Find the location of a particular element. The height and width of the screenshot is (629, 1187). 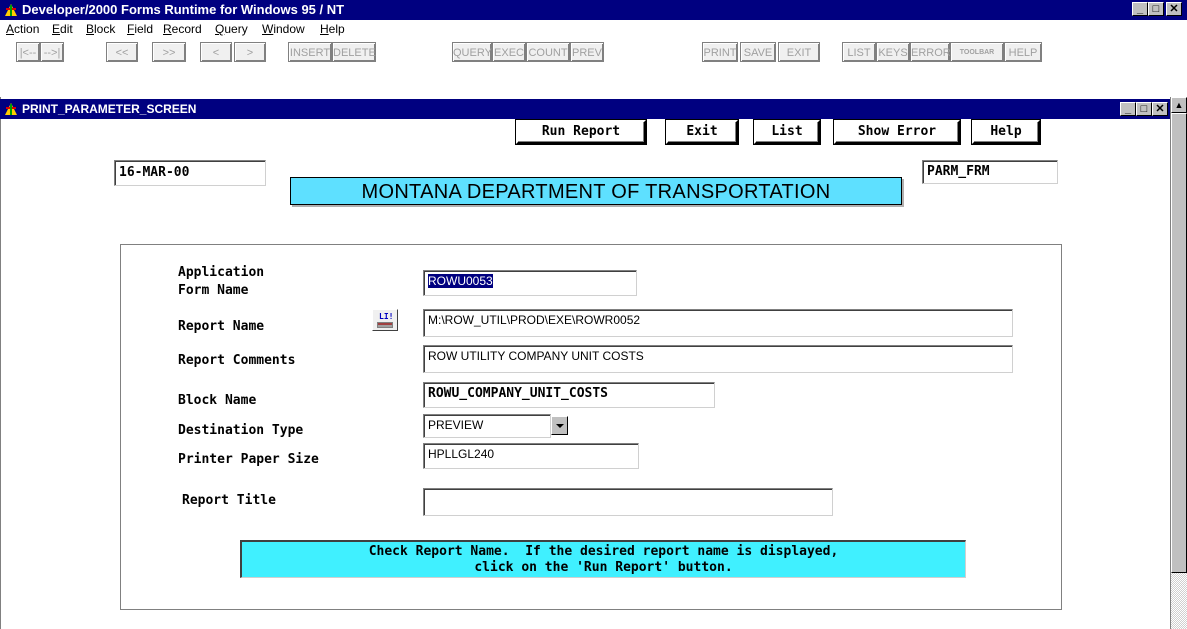

scroll-up-icon: ▲ is located at coordinates (1179, 105).